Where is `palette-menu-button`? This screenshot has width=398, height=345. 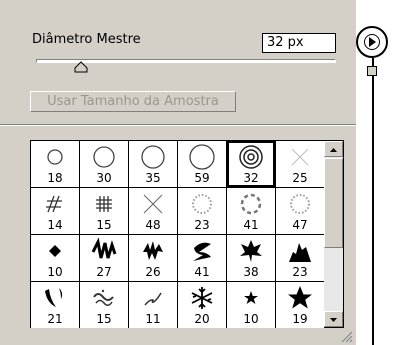 palette-menu-button is located at coordinates (372, 42).